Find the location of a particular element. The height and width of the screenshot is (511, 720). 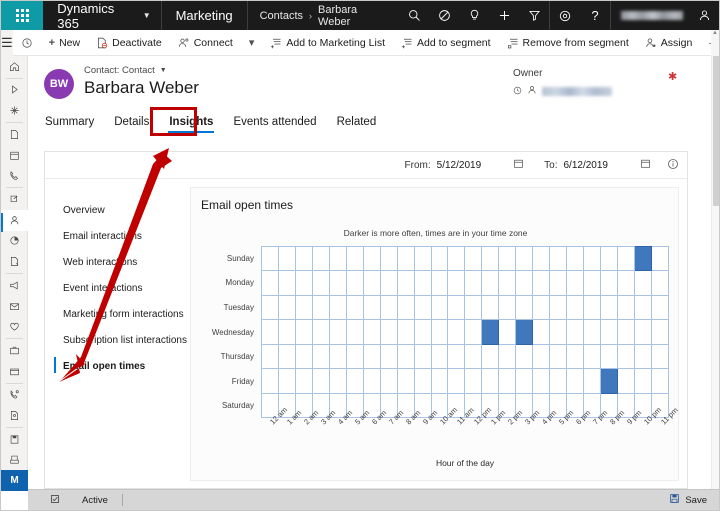

folder-icon is located at coordinates (14, 371).